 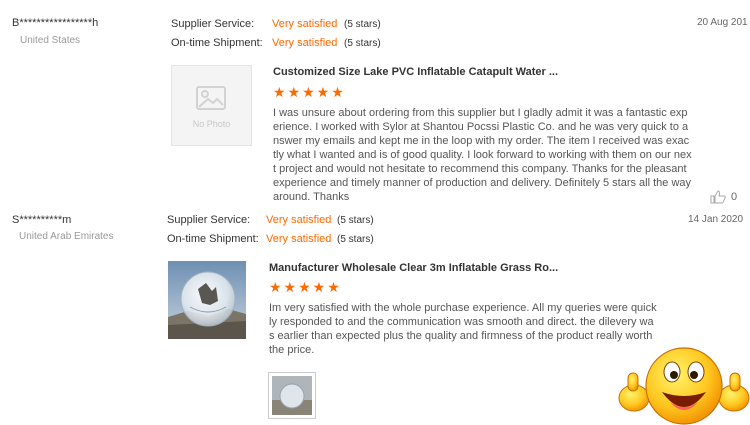 I want to click on buyer-country: United States, so click(x=50, y=40).